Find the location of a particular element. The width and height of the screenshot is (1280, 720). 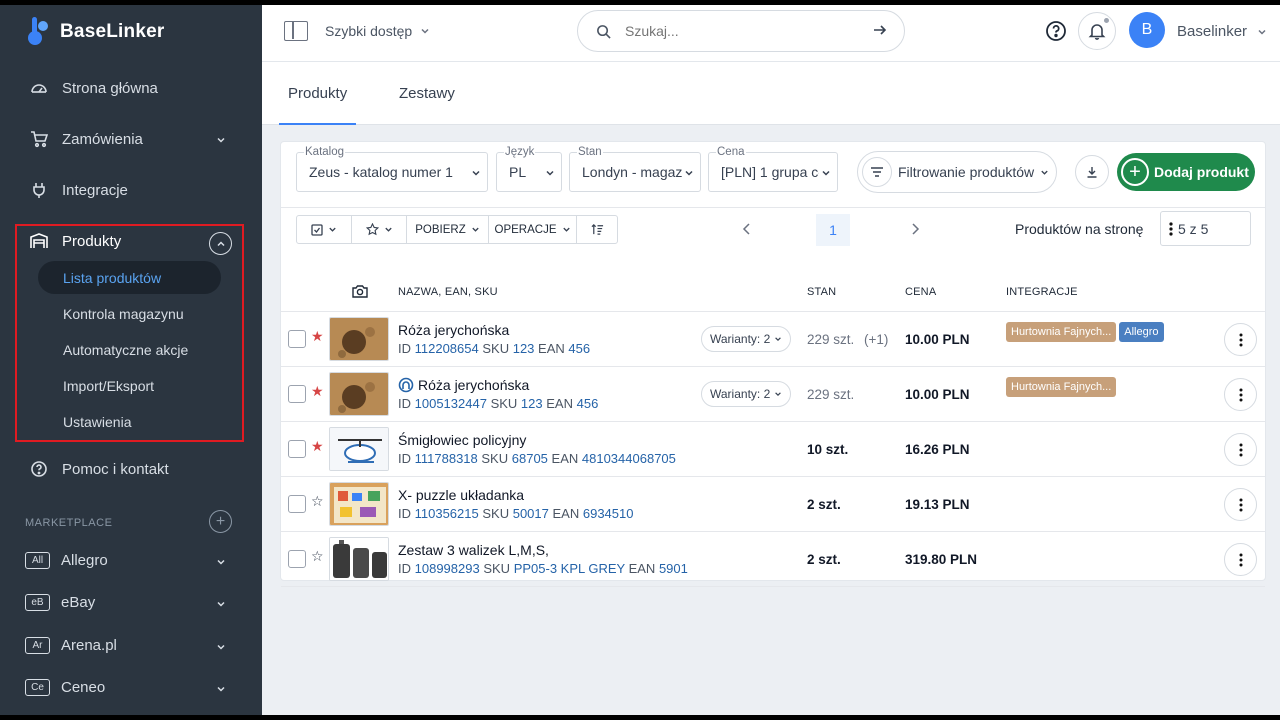

product-price: 19.13 PLN is located at coordinates (937, 504).